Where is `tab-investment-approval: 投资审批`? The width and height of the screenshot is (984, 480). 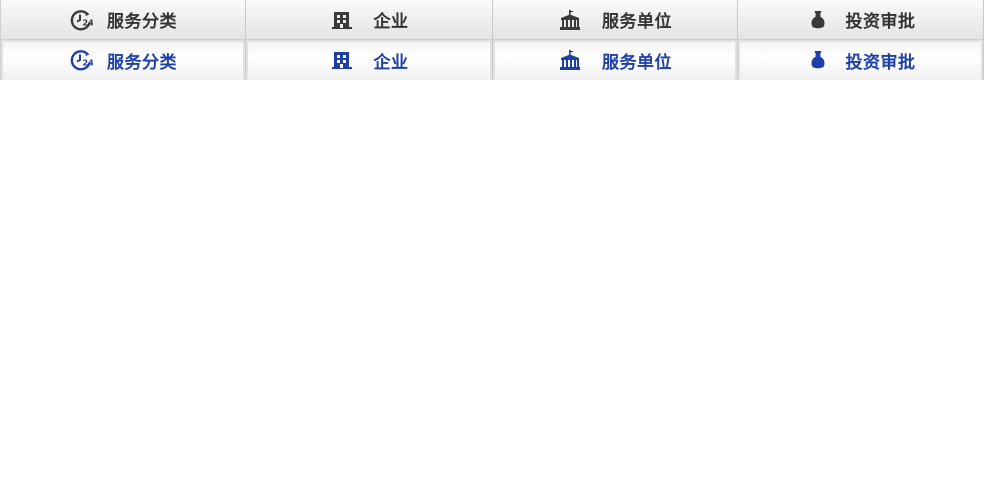
tab-investment-approval: 投资审批 is located at coordinates (861, 20).